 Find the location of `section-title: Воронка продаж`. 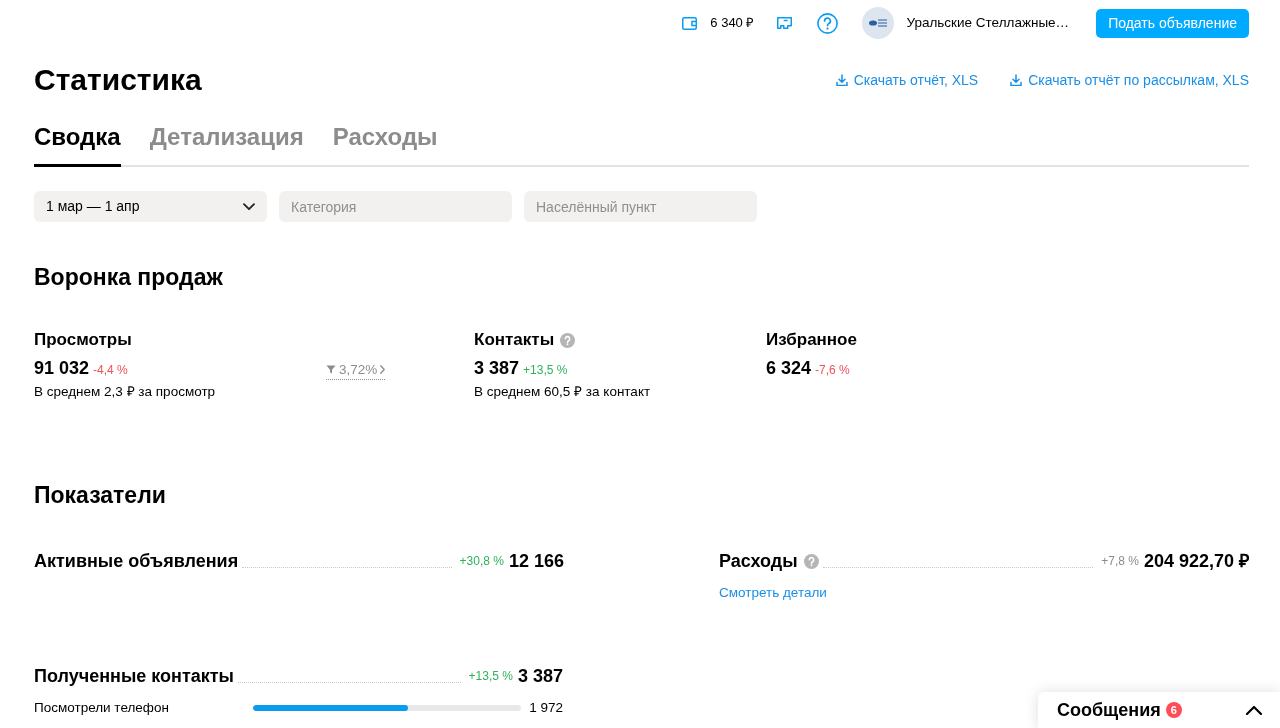

section-title: Воронка продаж is located at coordinates (128, 277).